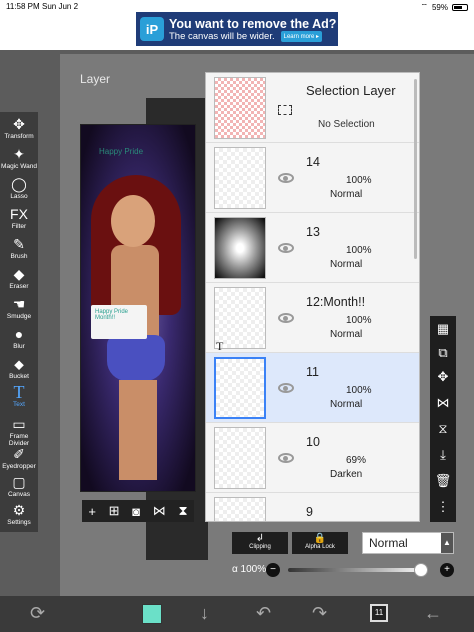 This screenshot has height=632, width=474. What do you see at coordinates (19, 376) in the screenshot?
I see `tool-label: Bucket` at bounding box center [19, 376].